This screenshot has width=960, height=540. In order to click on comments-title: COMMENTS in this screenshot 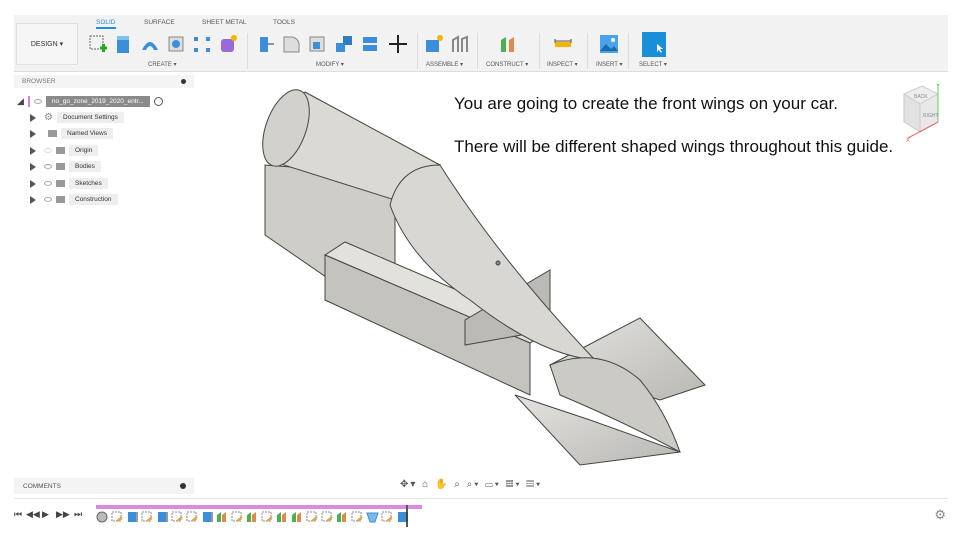, I will do `click(42, 486)`.